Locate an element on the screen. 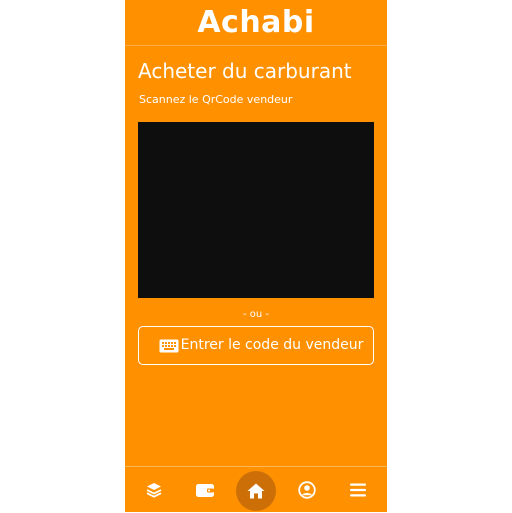 The height and width of the screenshot is (513, 512). menu-icon is located at coordinates (358, 490).